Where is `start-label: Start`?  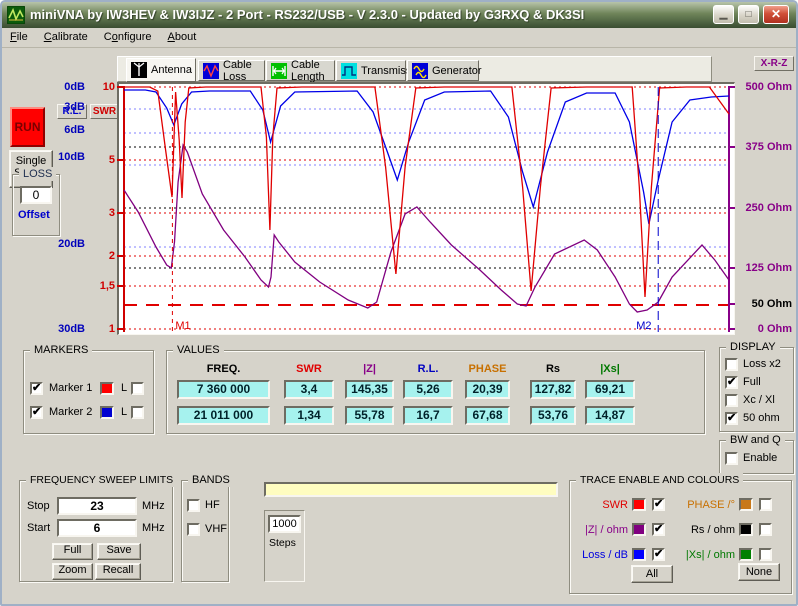
start-label: Start is located at coordinates (39, 528).